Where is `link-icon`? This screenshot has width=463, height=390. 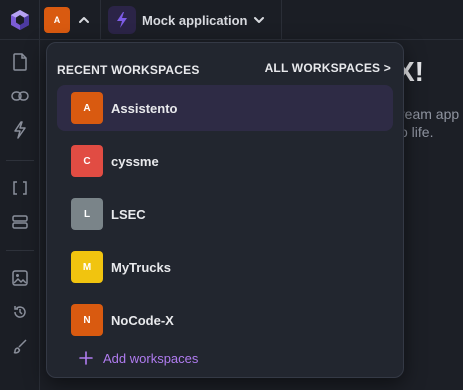
link-icon is located at coordinates (20, 96).